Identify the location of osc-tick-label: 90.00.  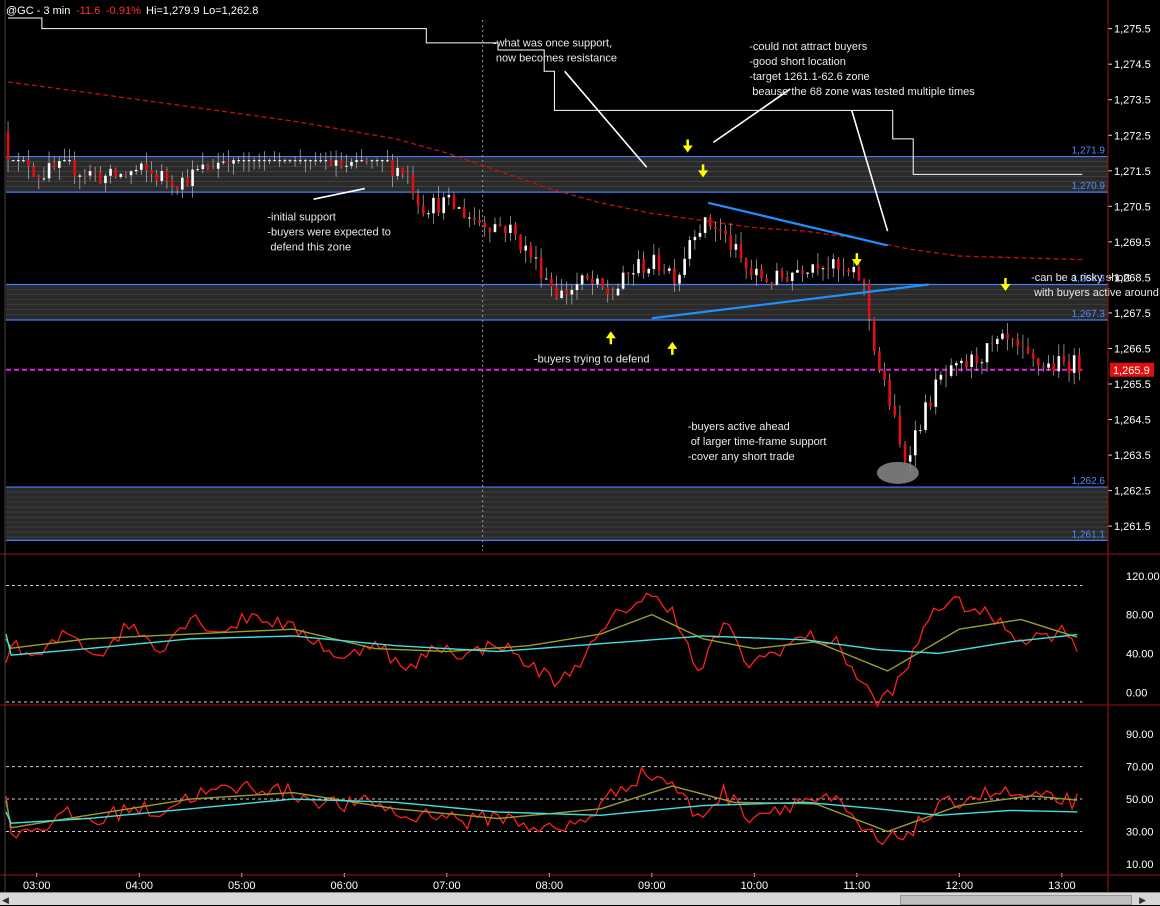
(1140, 735).